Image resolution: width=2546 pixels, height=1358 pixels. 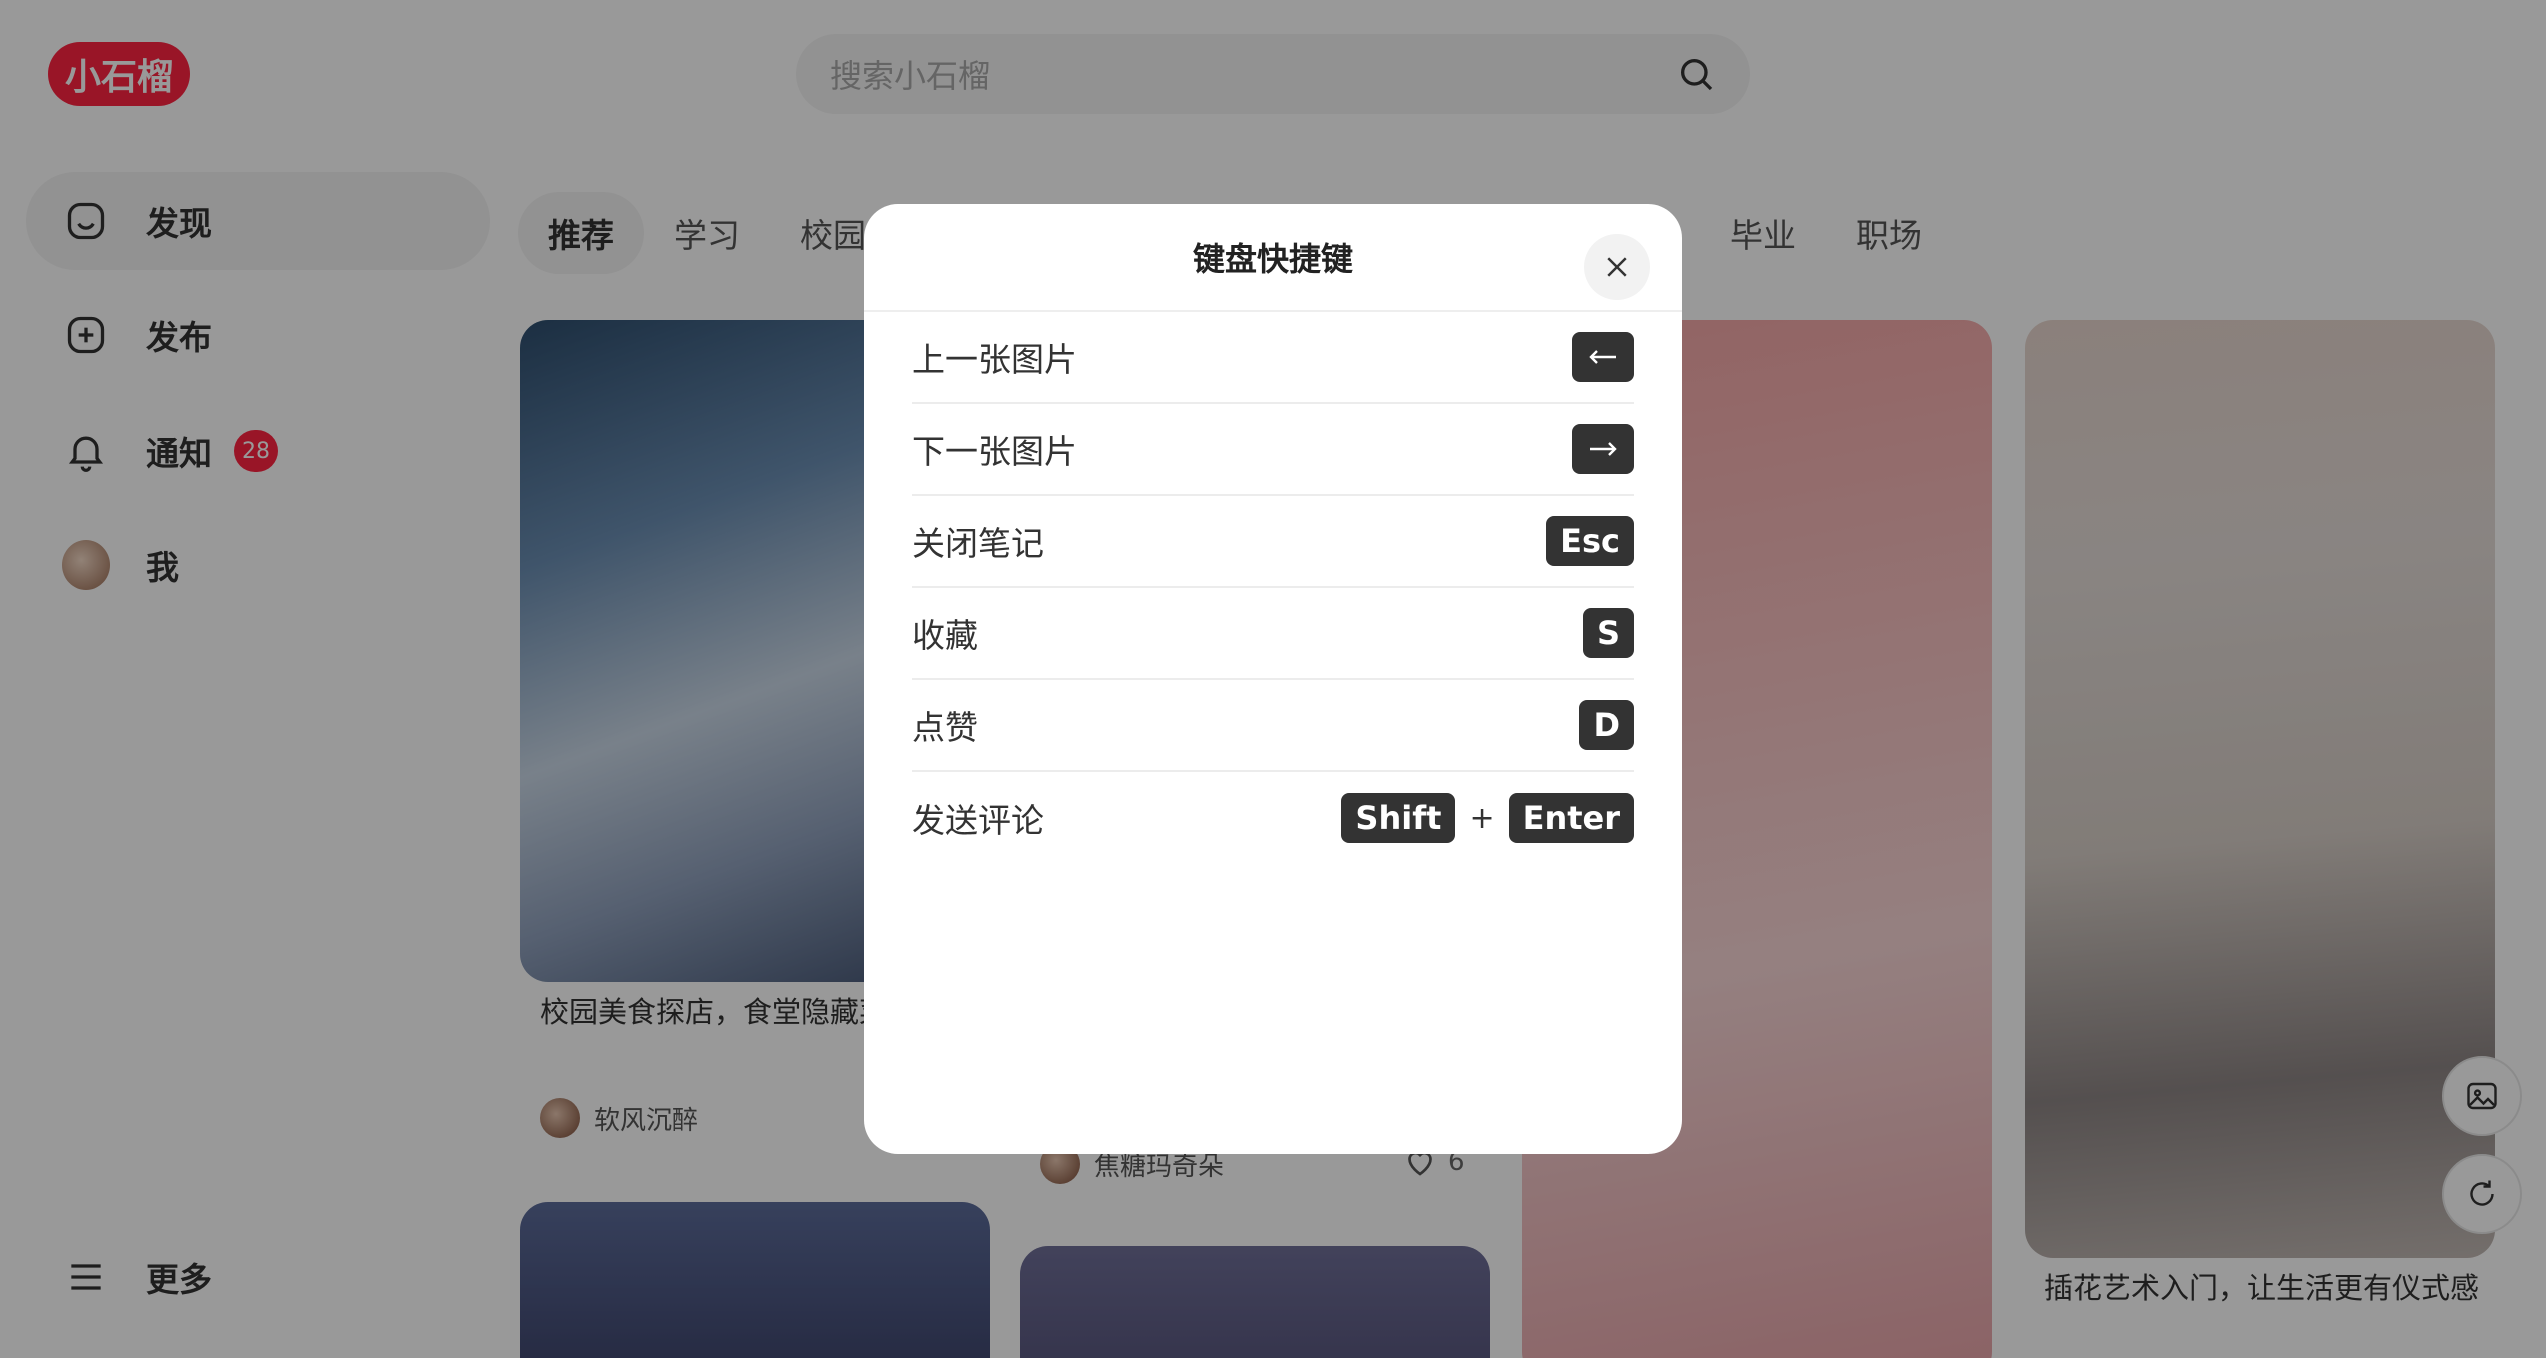 I want to click on shortcut-description: 收藏, so click(x=945, y=635).